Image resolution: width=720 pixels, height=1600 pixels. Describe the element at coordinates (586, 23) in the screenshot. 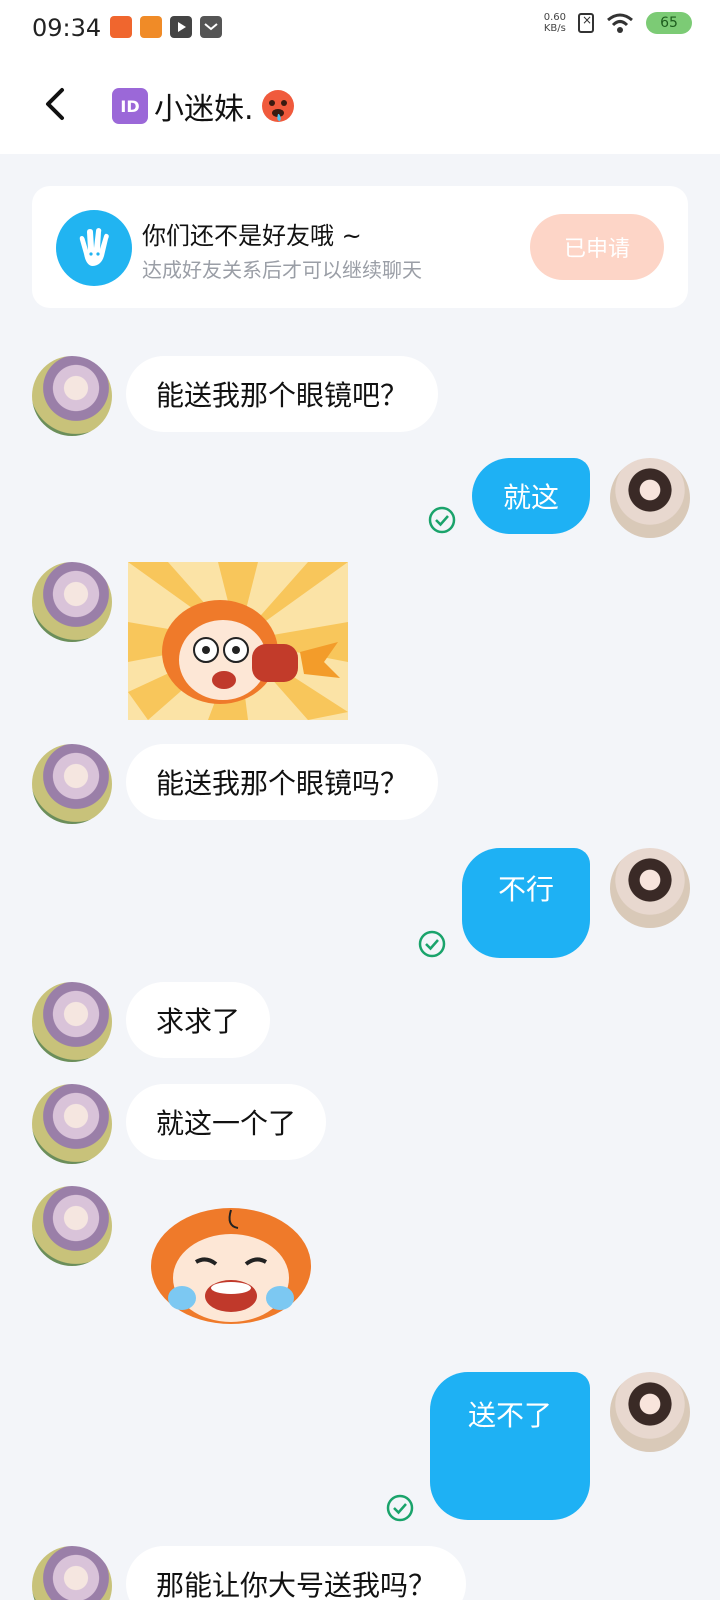

I see `no-sim-icon` at that location.